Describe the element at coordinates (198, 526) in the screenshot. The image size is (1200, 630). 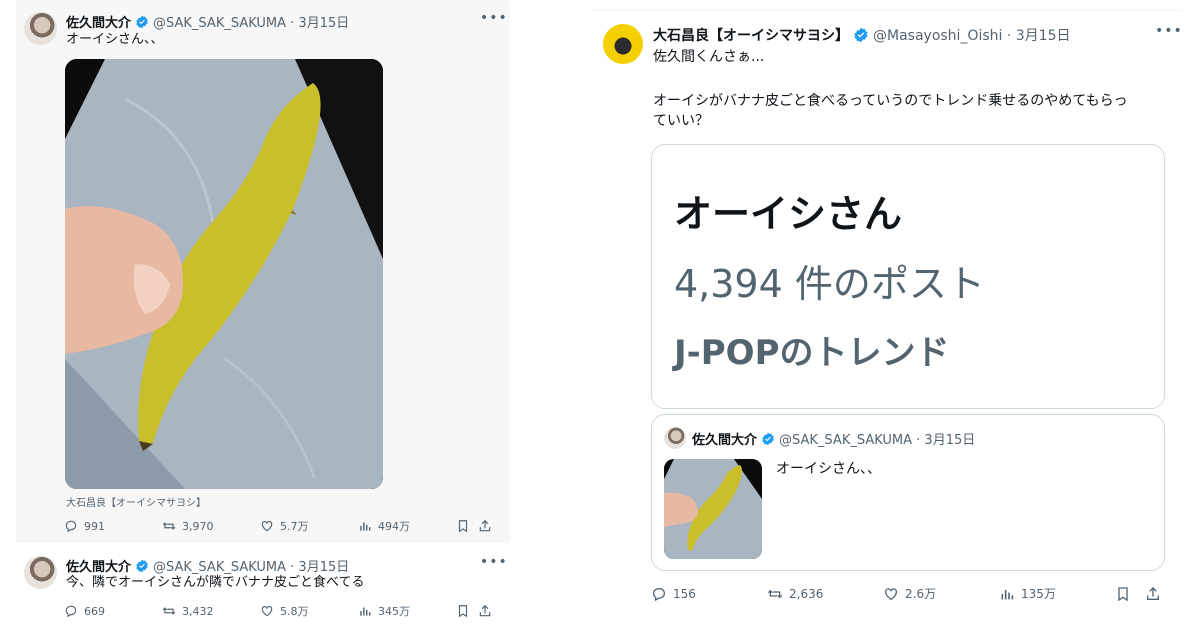
I see `repost-count: 3,970` at that location.